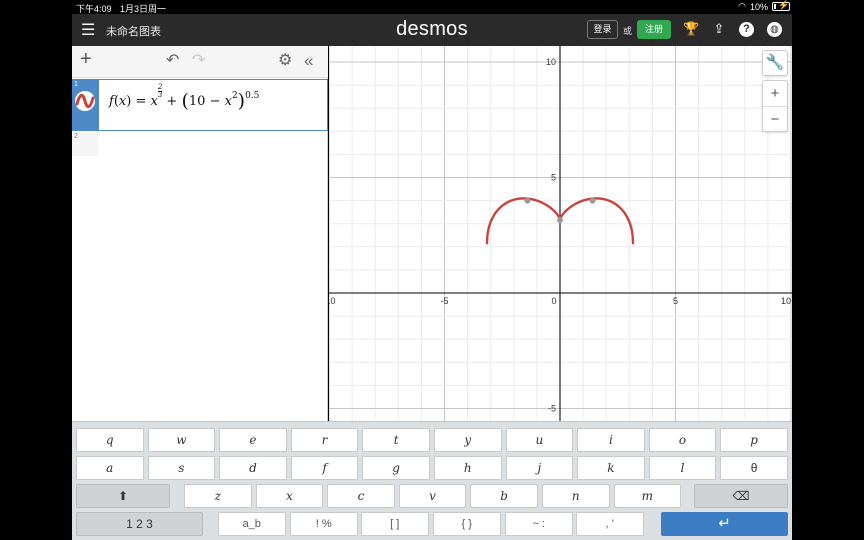 The image size is (864, 540). What do you see at coordinates (252, 524) in the screenshot?
I see `key-subscript: a_b` at bounding box center [252, 524].